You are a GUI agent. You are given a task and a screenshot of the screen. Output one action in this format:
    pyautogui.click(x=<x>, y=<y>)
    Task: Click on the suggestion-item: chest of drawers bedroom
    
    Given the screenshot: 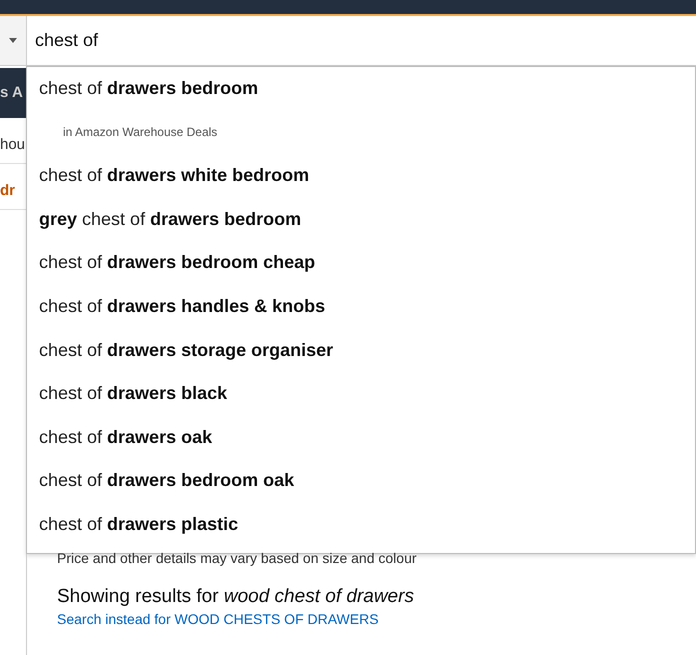 What is the action you would take?
    pyautogui.click(x=361, y=89)
    